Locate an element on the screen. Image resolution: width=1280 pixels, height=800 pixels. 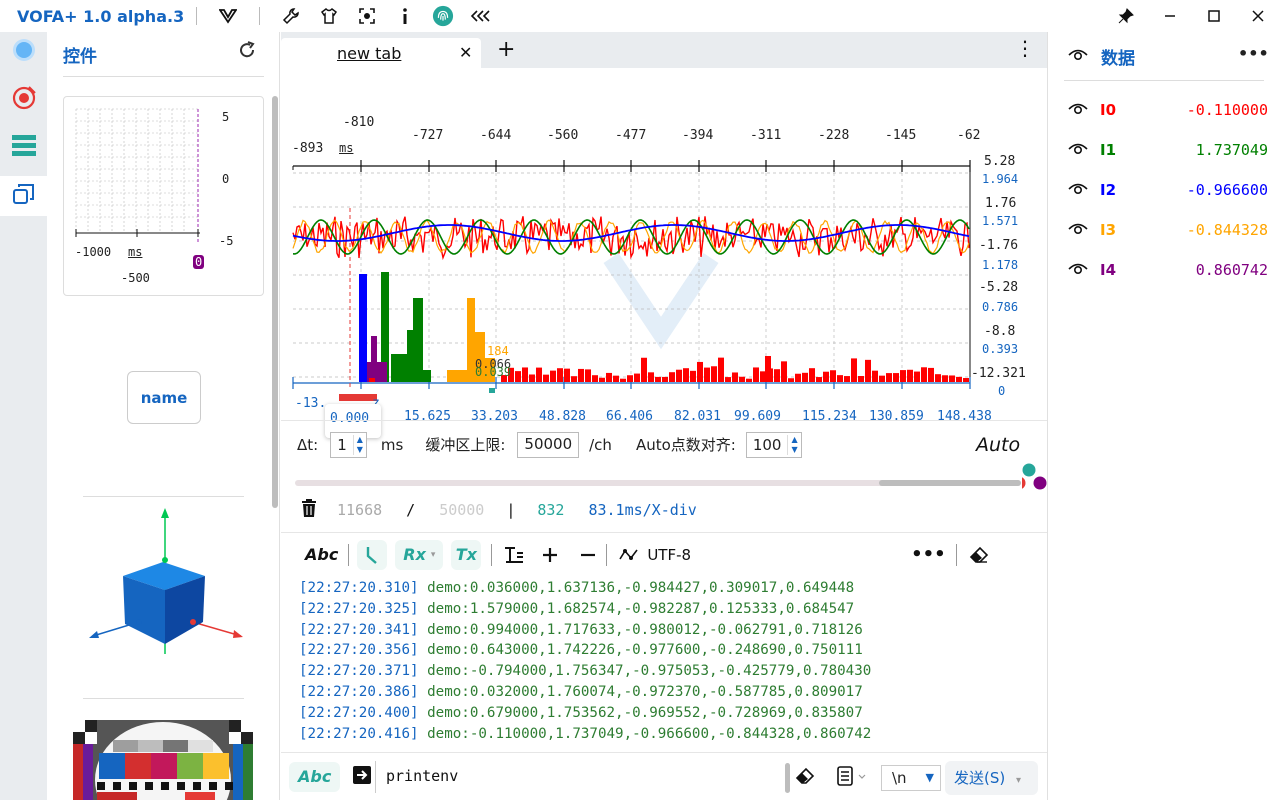
encoding-icon is located at coordinates (629, 555).